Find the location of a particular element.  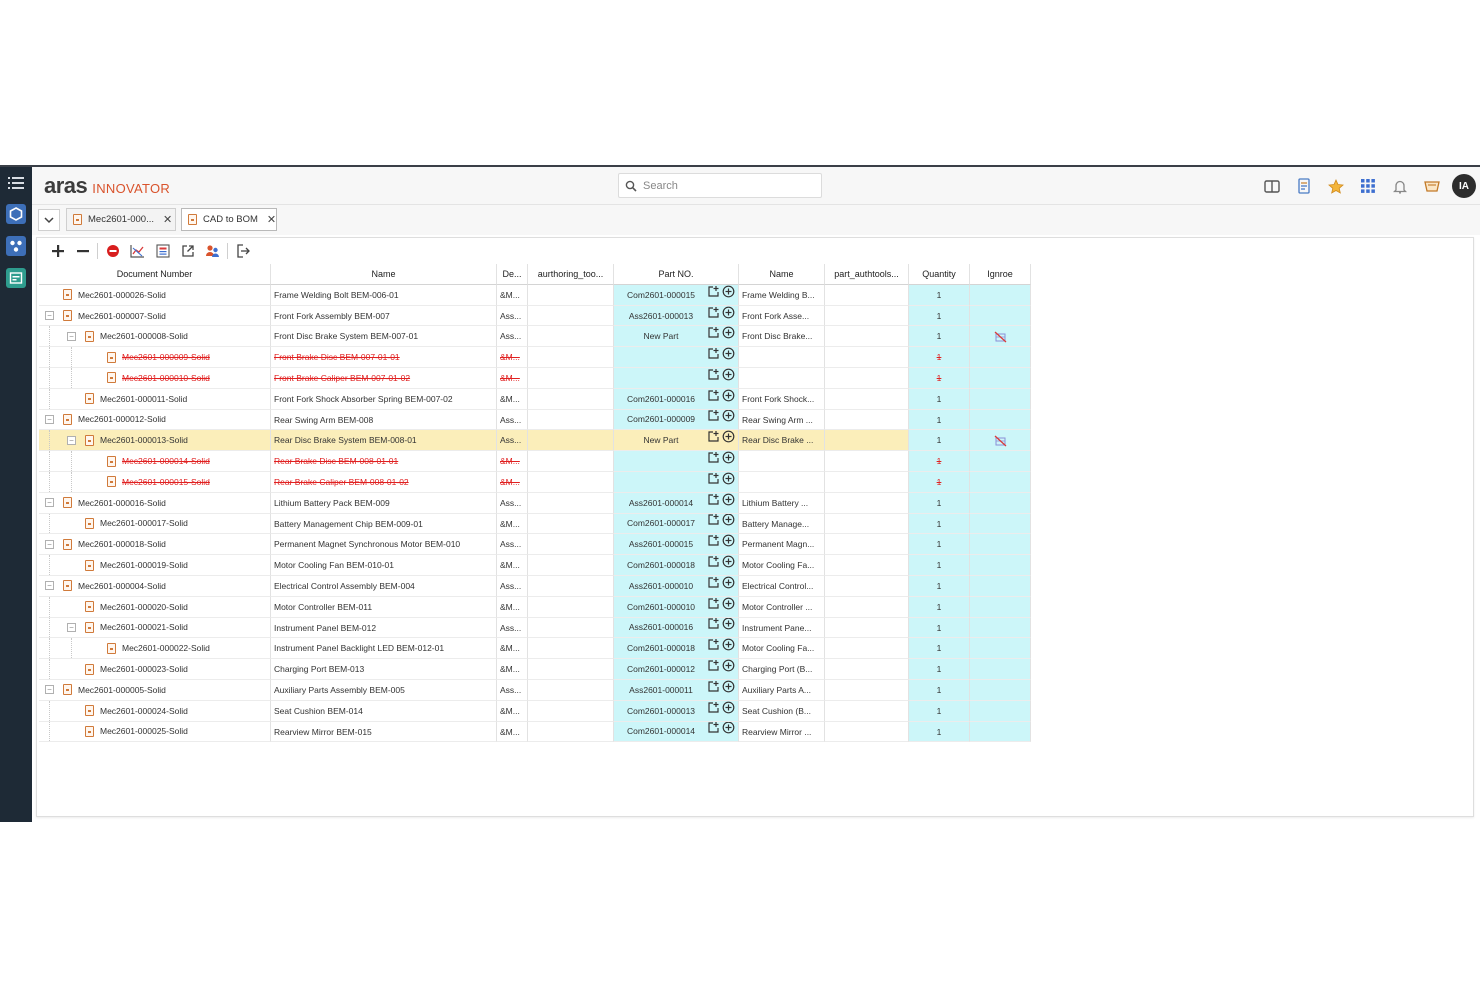

cell-document-number: Mec2601-000023-Solid is located at coordinates (155, 669).